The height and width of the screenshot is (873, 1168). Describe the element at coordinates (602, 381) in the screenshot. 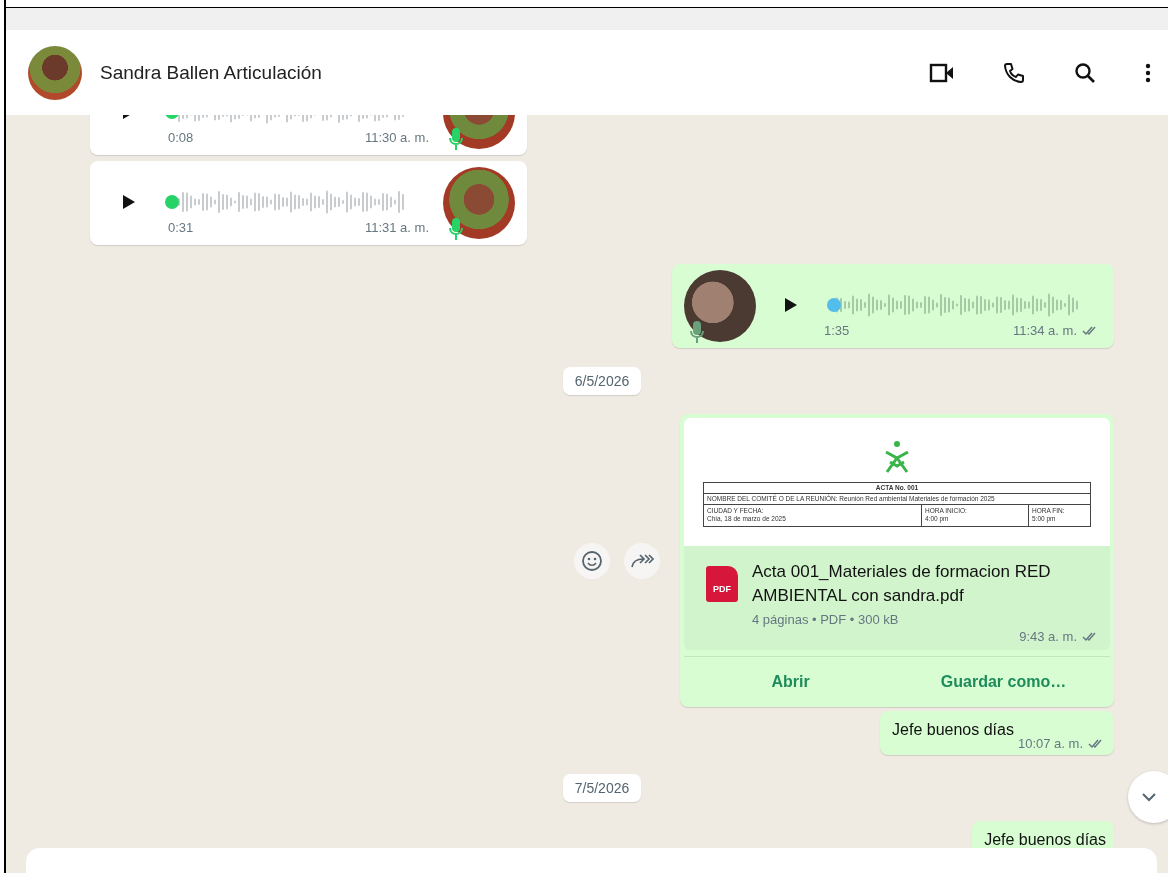

I see `date-chip: 6/5/2026` at that location.